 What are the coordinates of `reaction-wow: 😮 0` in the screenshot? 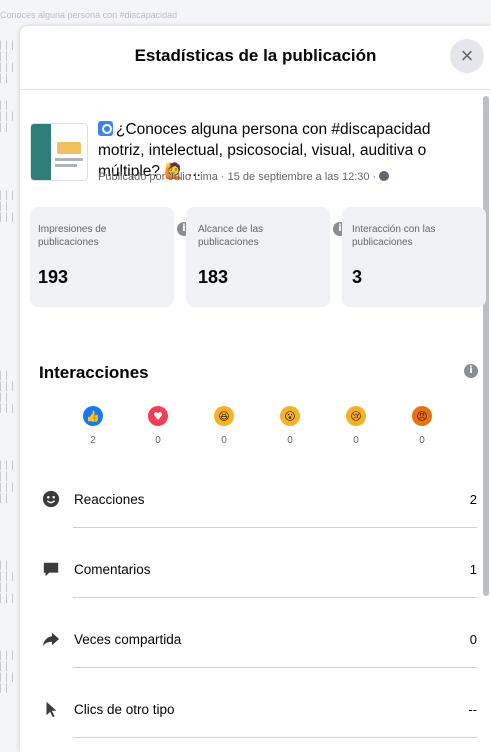 It's located at (290, 426).